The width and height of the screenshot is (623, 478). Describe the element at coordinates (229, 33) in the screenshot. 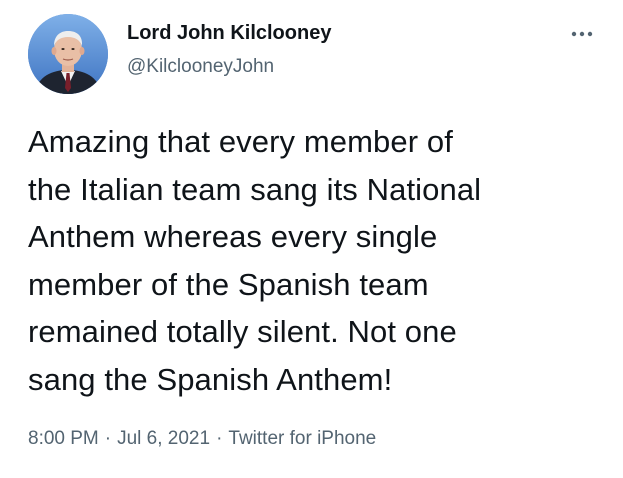

I see `author-display-name: Lord John Kilclooney` at that location.